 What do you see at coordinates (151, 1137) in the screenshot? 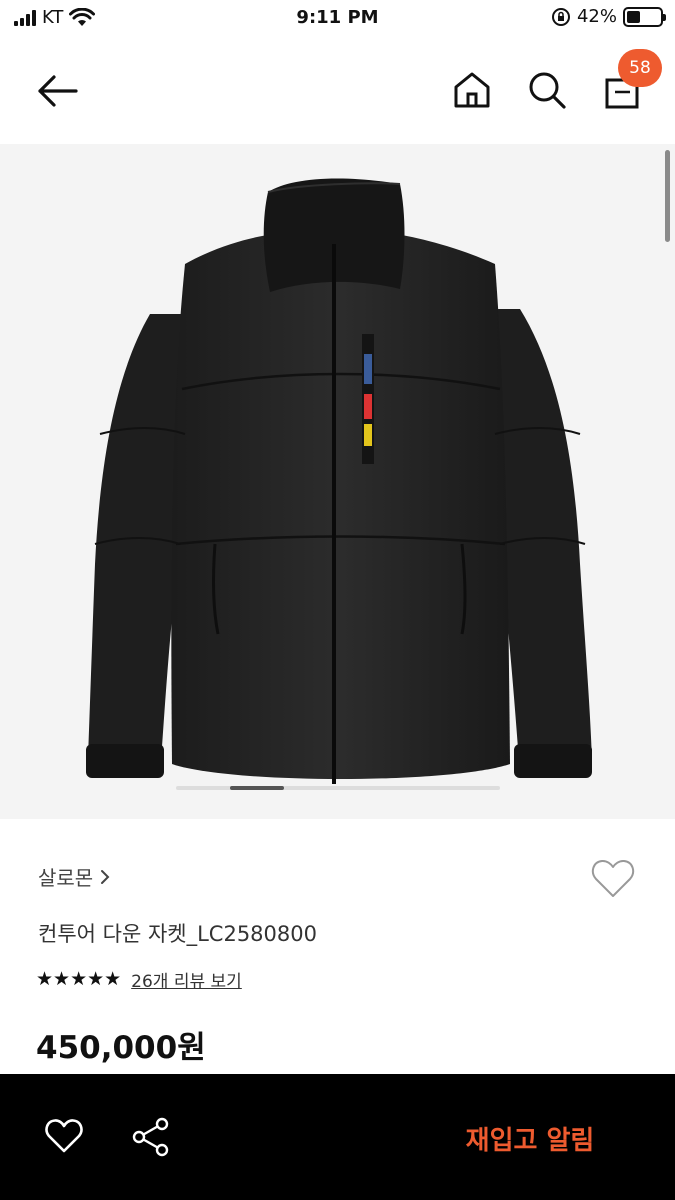
I see `share-icon` at bounding box center [151, 1137].